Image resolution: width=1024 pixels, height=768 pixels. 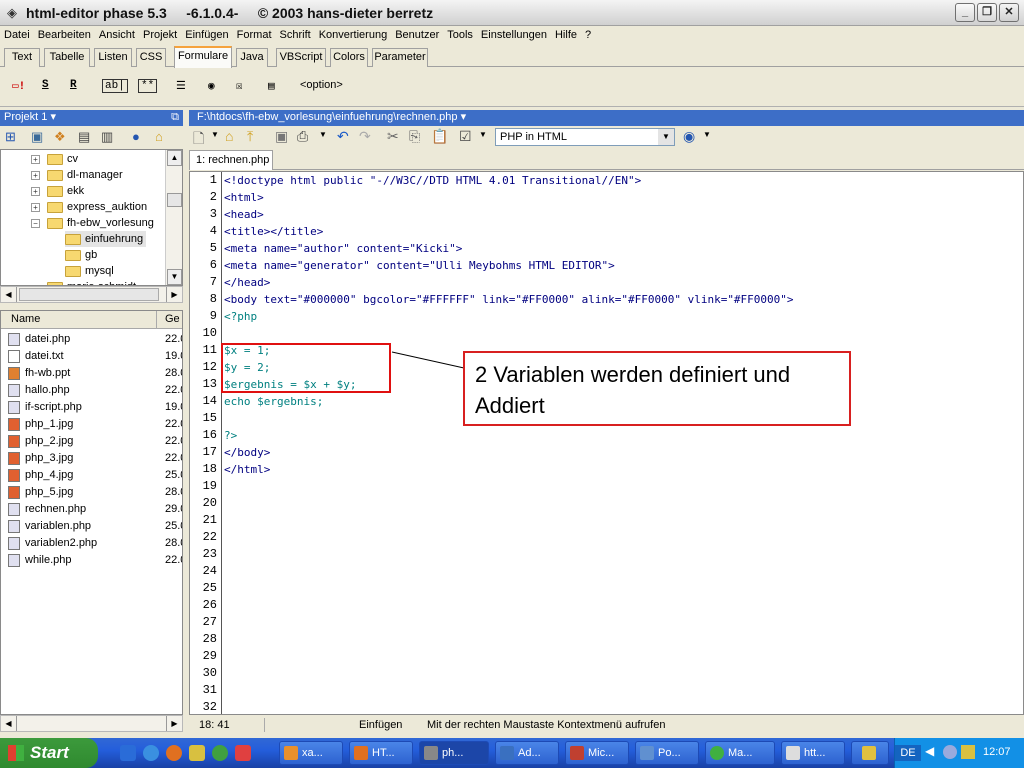 What do you see at coordinates (247, 282) in the screenshot?
I see `code-line: </head>` at bounding box center [247, 282].